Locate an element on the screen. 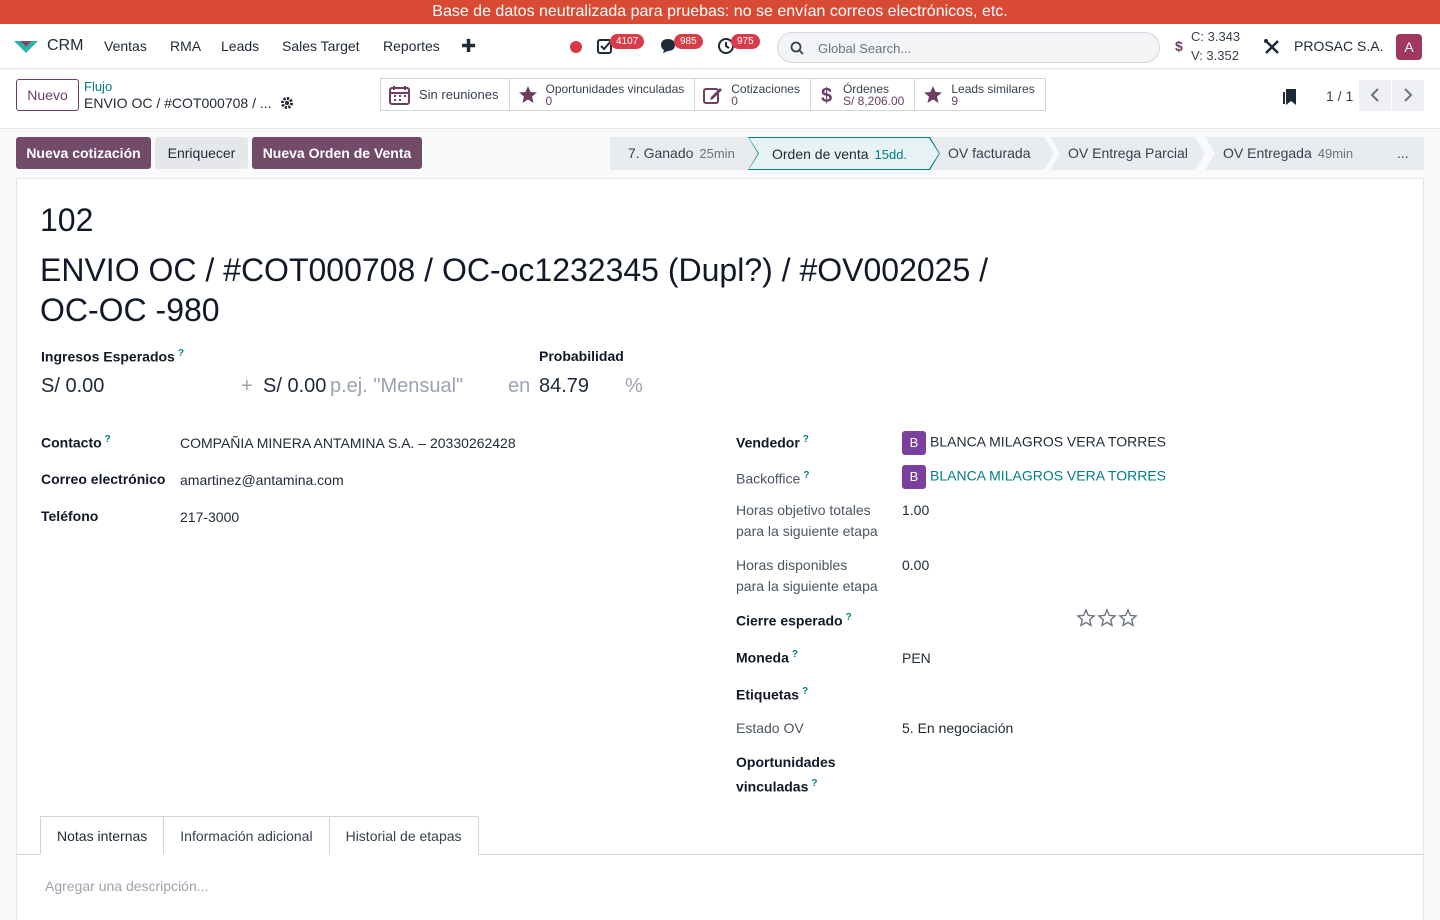 This screenshot has height=920, width=1440. messages-count-badge: 985 is located at coordinates (688, 41).